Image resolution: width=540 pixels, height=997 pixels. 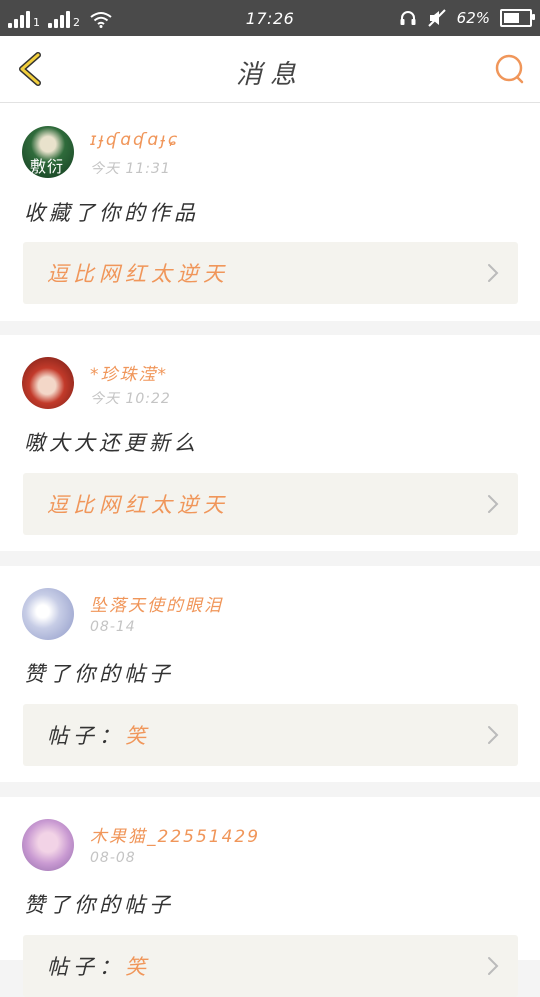 I want to click on message-time: 08-14, so click(x=113, y=627).